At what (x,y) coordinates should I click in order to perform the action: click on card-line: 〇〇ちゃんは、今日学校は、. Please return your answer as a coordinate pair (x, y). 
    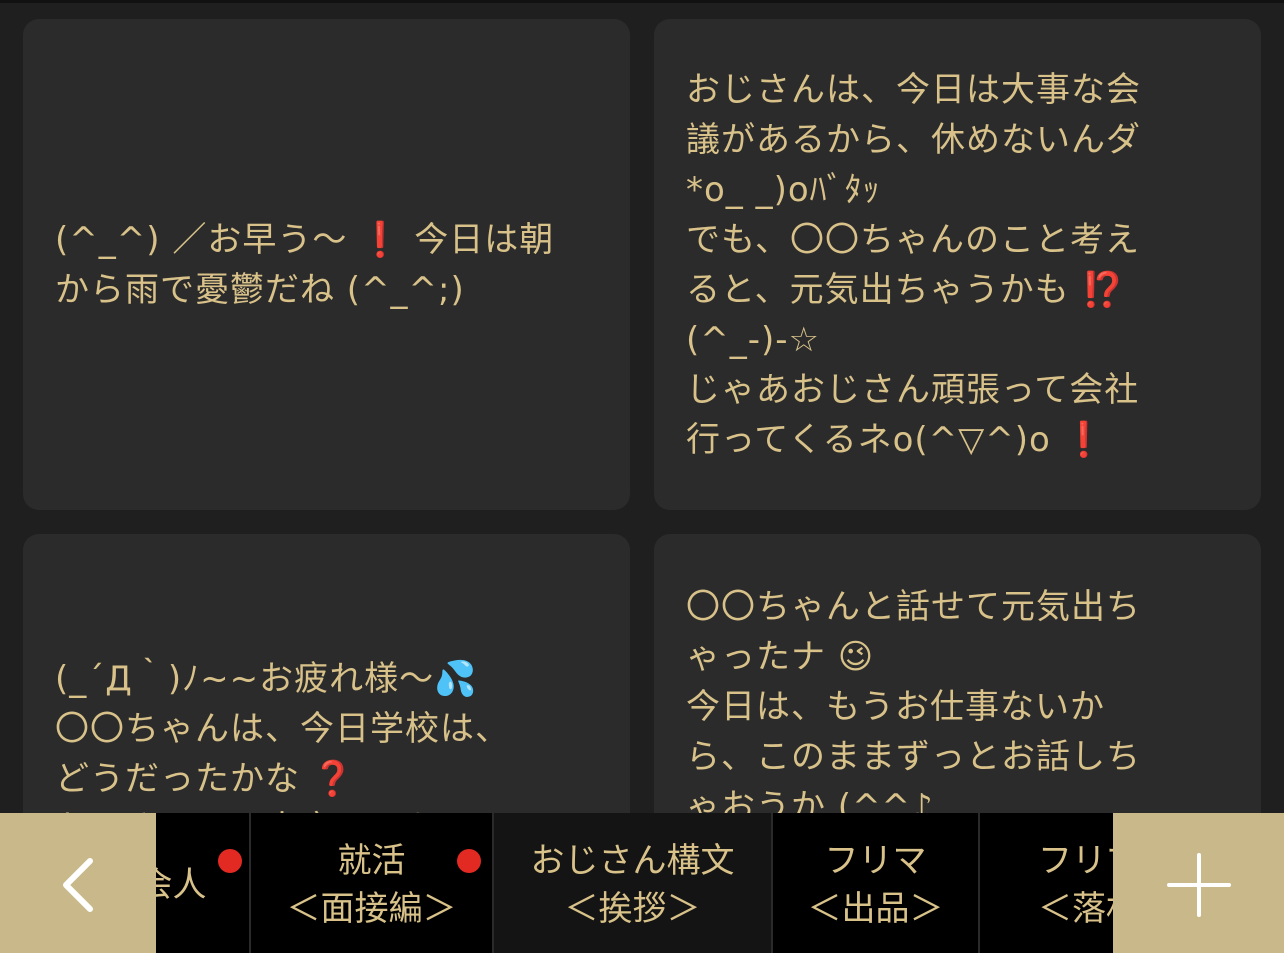
    Looking at the image, I should click on (282, 729).